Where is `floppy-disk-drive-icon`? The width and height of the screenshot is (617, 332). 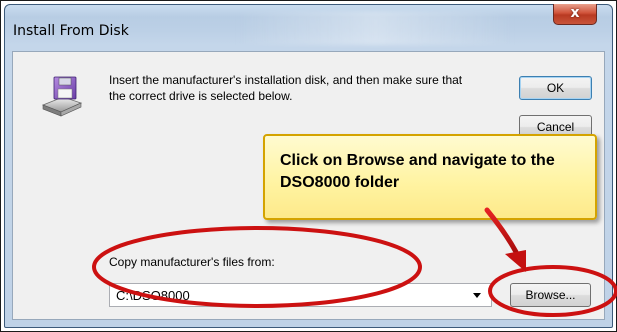
floppy-disk-drive-icon is located at coordinates (62, 96).